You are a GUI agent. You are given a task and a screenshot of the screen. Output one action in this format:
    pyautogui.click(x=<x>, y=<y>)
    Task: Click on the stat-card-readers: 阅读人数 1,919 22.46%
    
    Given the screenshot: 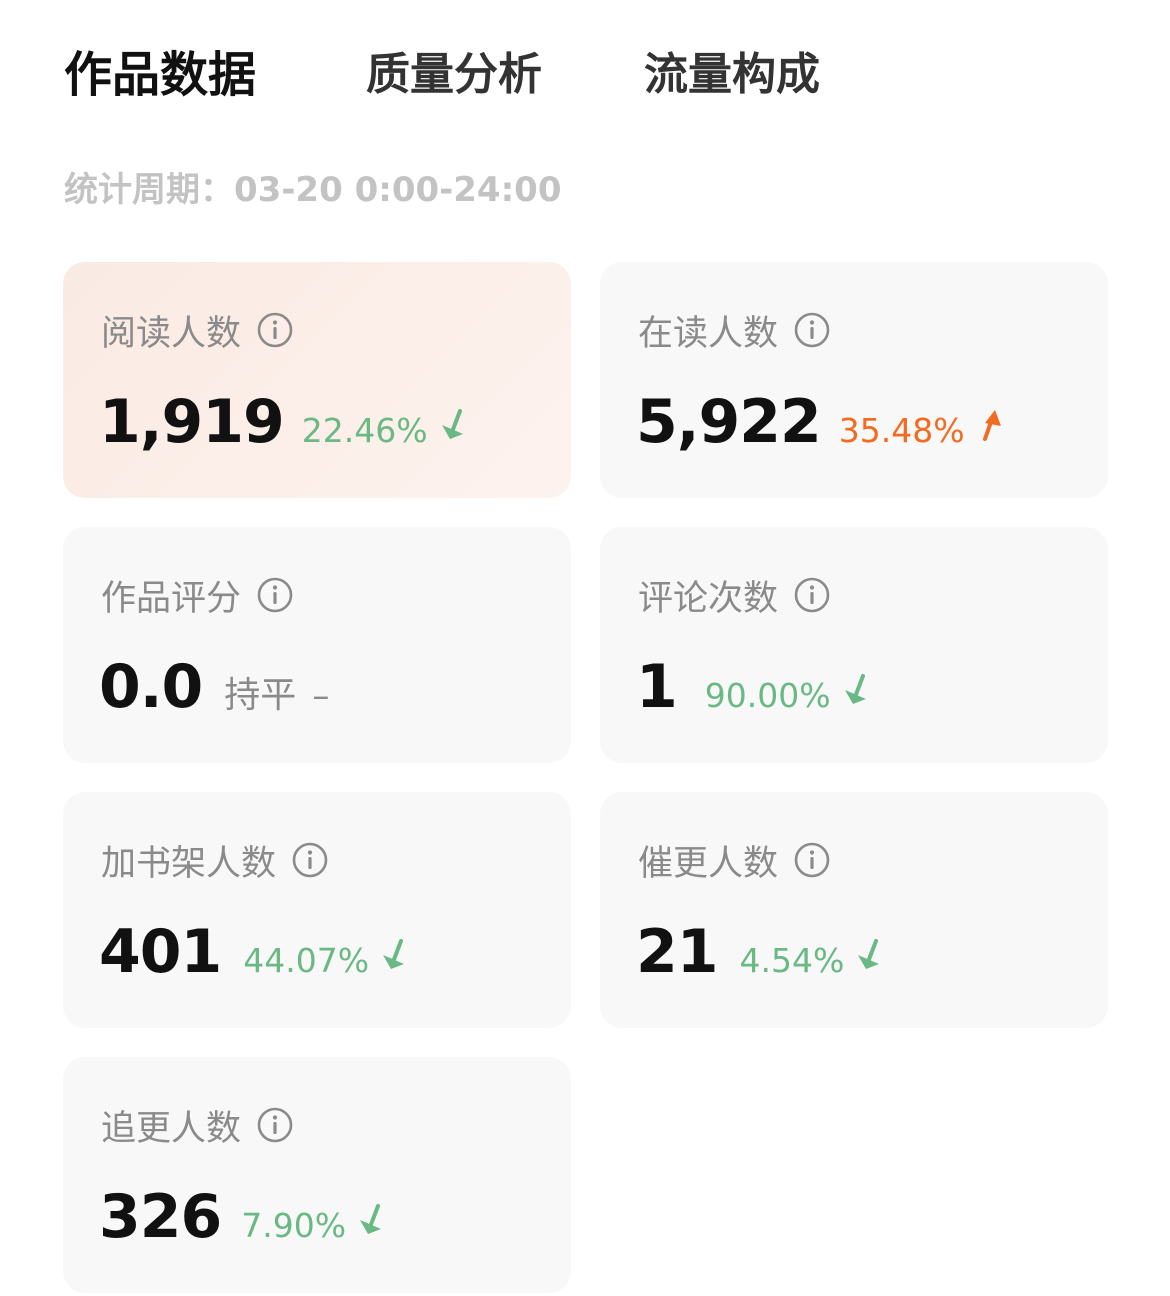 What is the action you would take?
    pyautogui.click(x=317, y=380)
    